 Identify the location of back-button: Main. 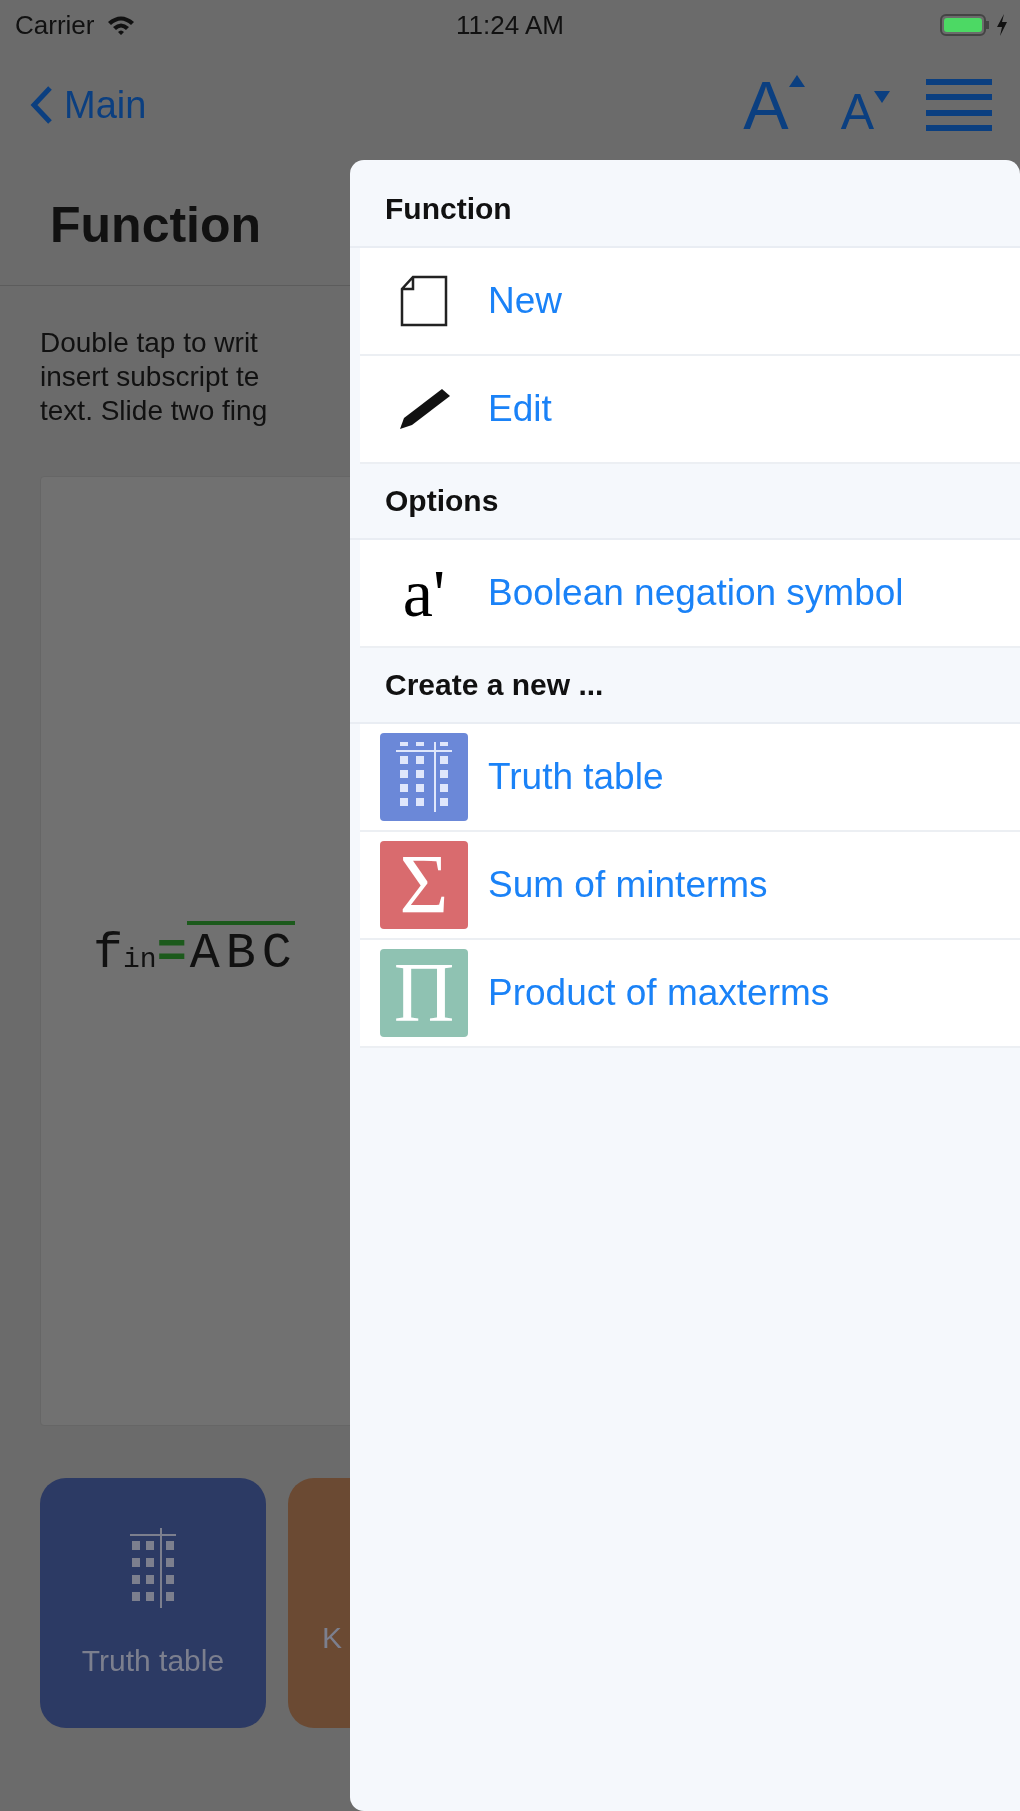
(88, 105).